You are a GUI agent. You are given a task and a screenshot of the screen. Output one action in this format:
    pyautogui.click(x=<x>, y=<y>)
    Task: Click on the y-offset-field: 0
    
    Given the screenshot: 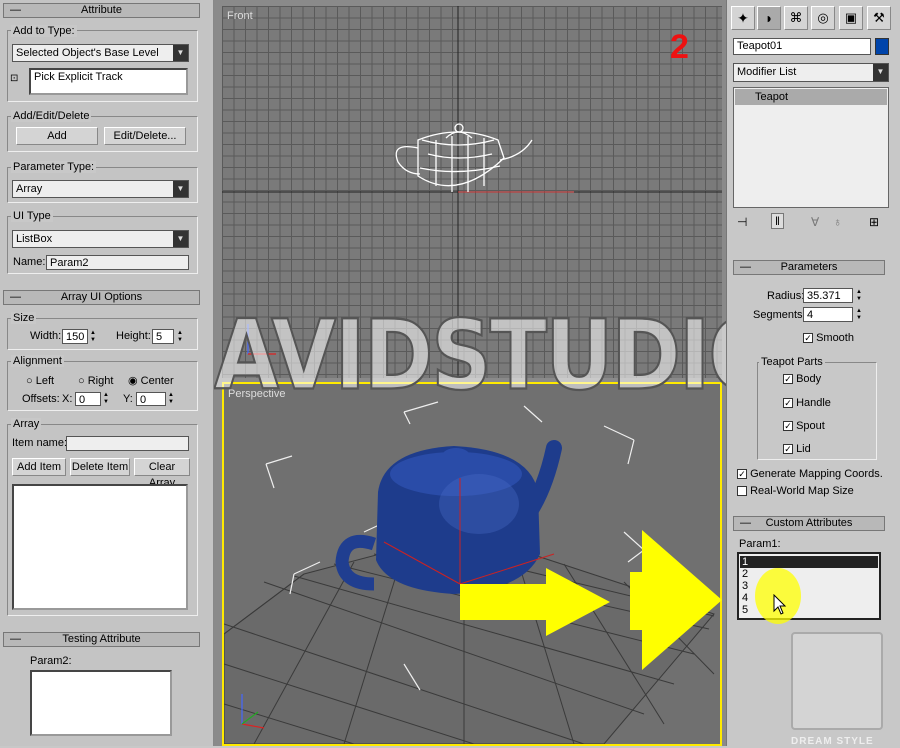 What is the action you would take?
    pyautogui.click(x=151, y=399)
    